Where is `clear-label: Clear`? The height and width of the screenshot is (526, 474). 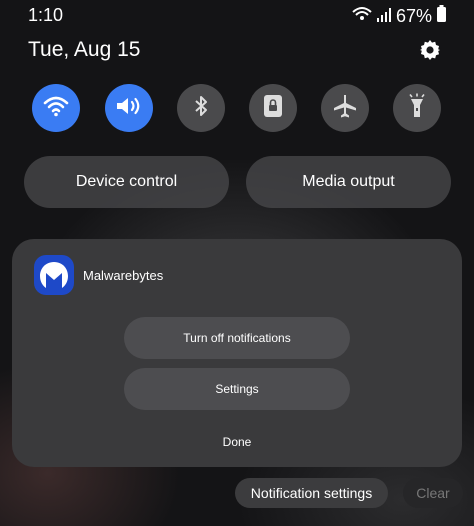
clear-label: Clear is located at coordinates (433, 493).